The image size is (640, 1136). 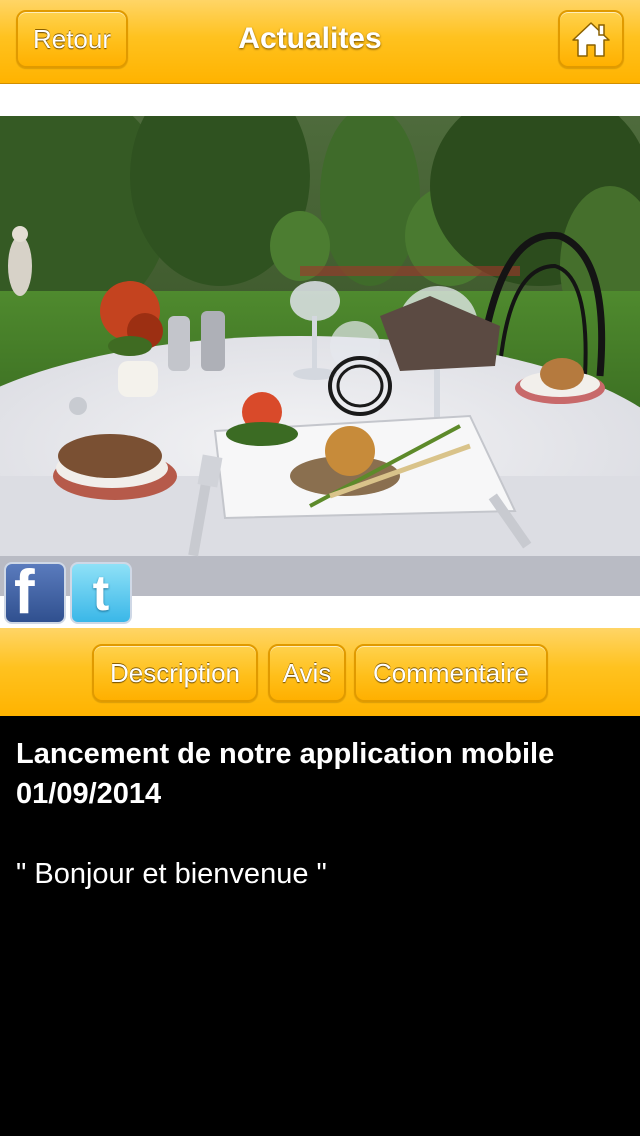 What do you see at coordinates (24, 593) in the screenshot?
I see `facebook-icon: f` at bounding box center [24, 593].